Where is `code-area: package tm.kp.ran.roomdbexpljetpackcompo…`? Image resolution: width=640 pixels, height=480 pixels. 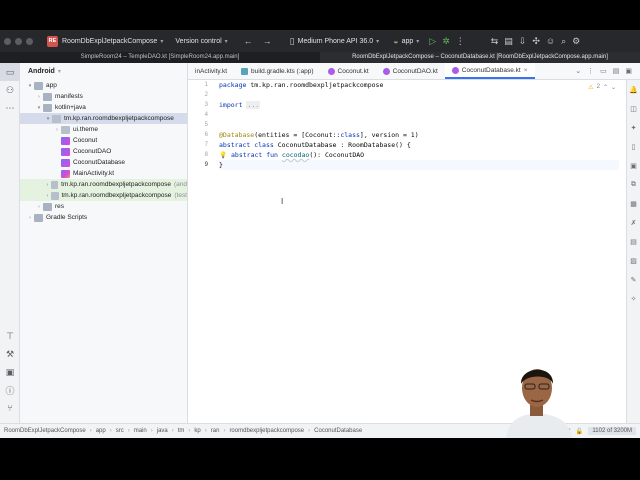 code-area: package tm.kp.ran.roomdbexpljetpackcompo… is located at coordinates (419, 125).